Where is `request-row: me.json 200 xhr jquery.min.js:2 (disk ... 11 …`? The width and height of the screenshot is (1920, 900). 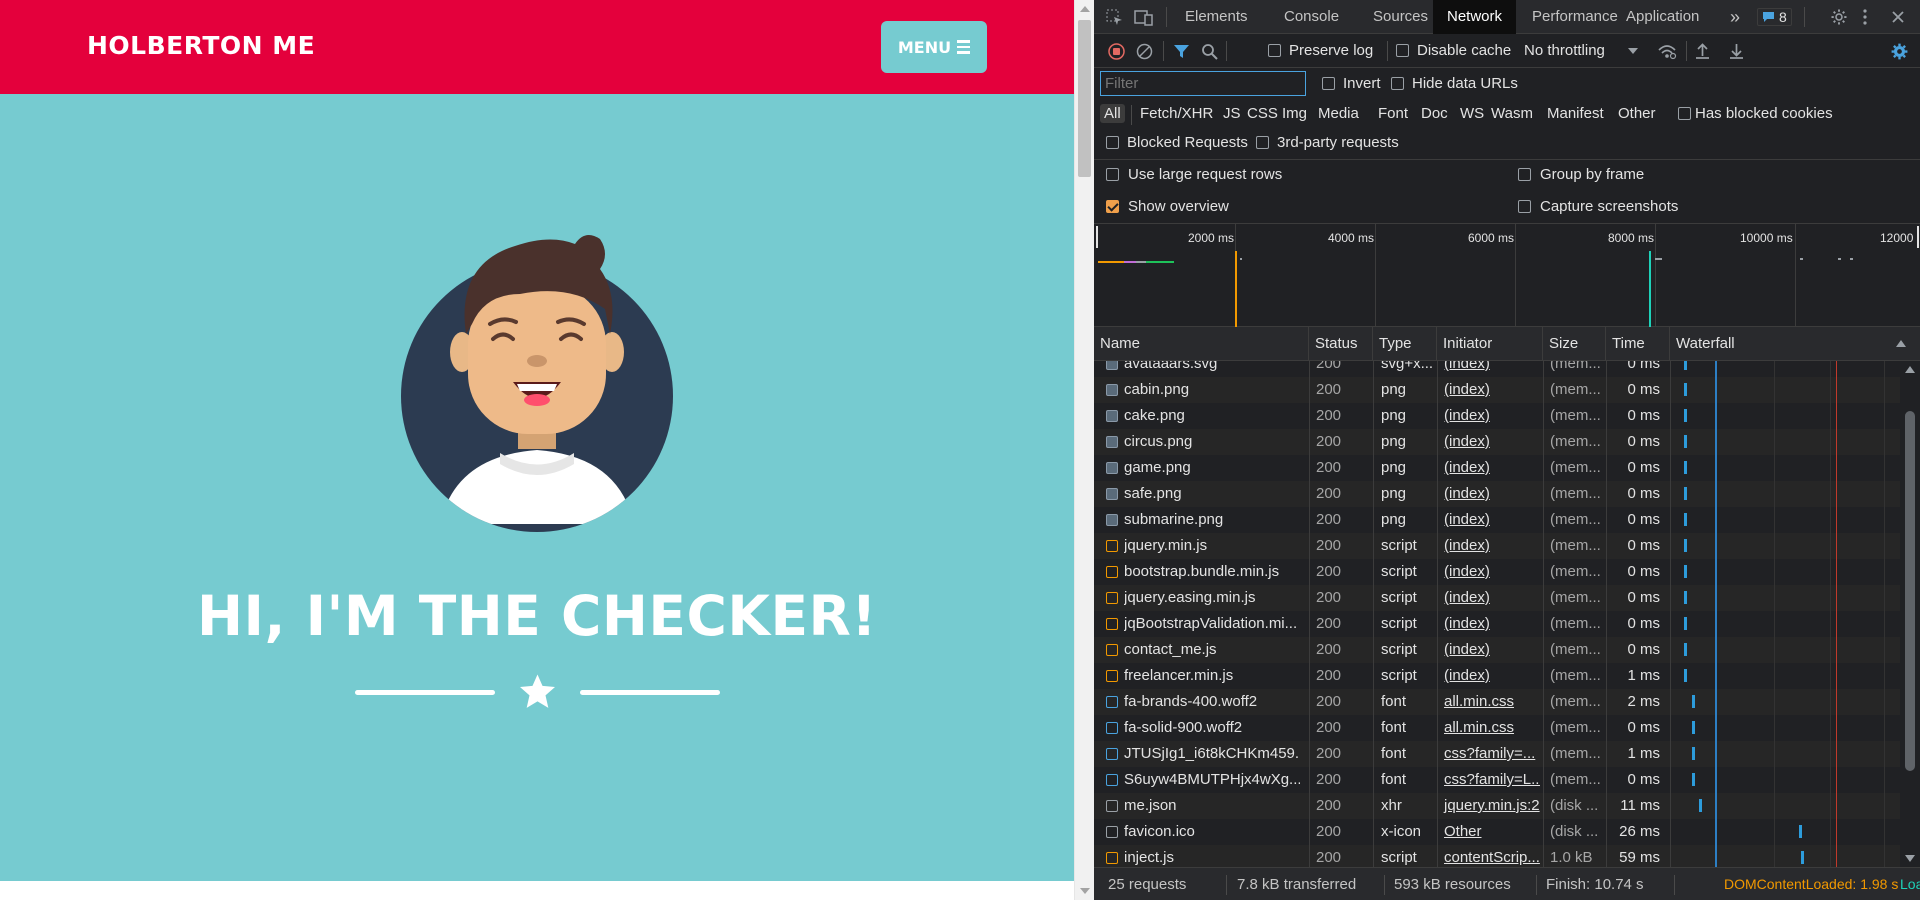 request-row: me.json 200 xhr jquery.min.js:2 (disk ... 11 … is located at coordinates (1497, 806).